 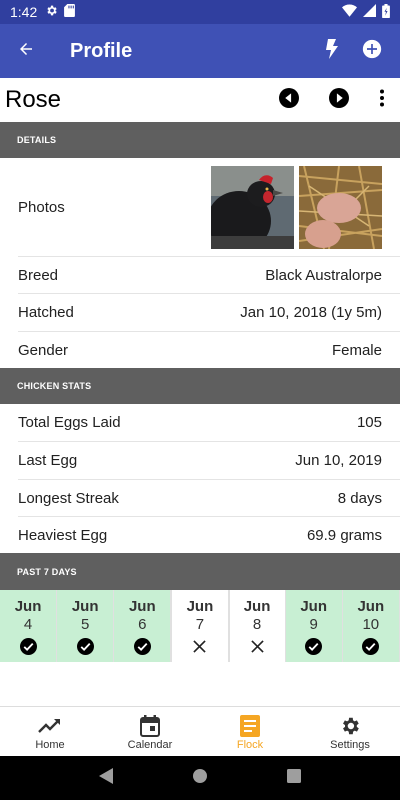 What do you see at coordinates (200, 571) in the screenshot?
I see `section-header-past-7-days: PAST 7 DAYS` at bounding box center [200, 571].